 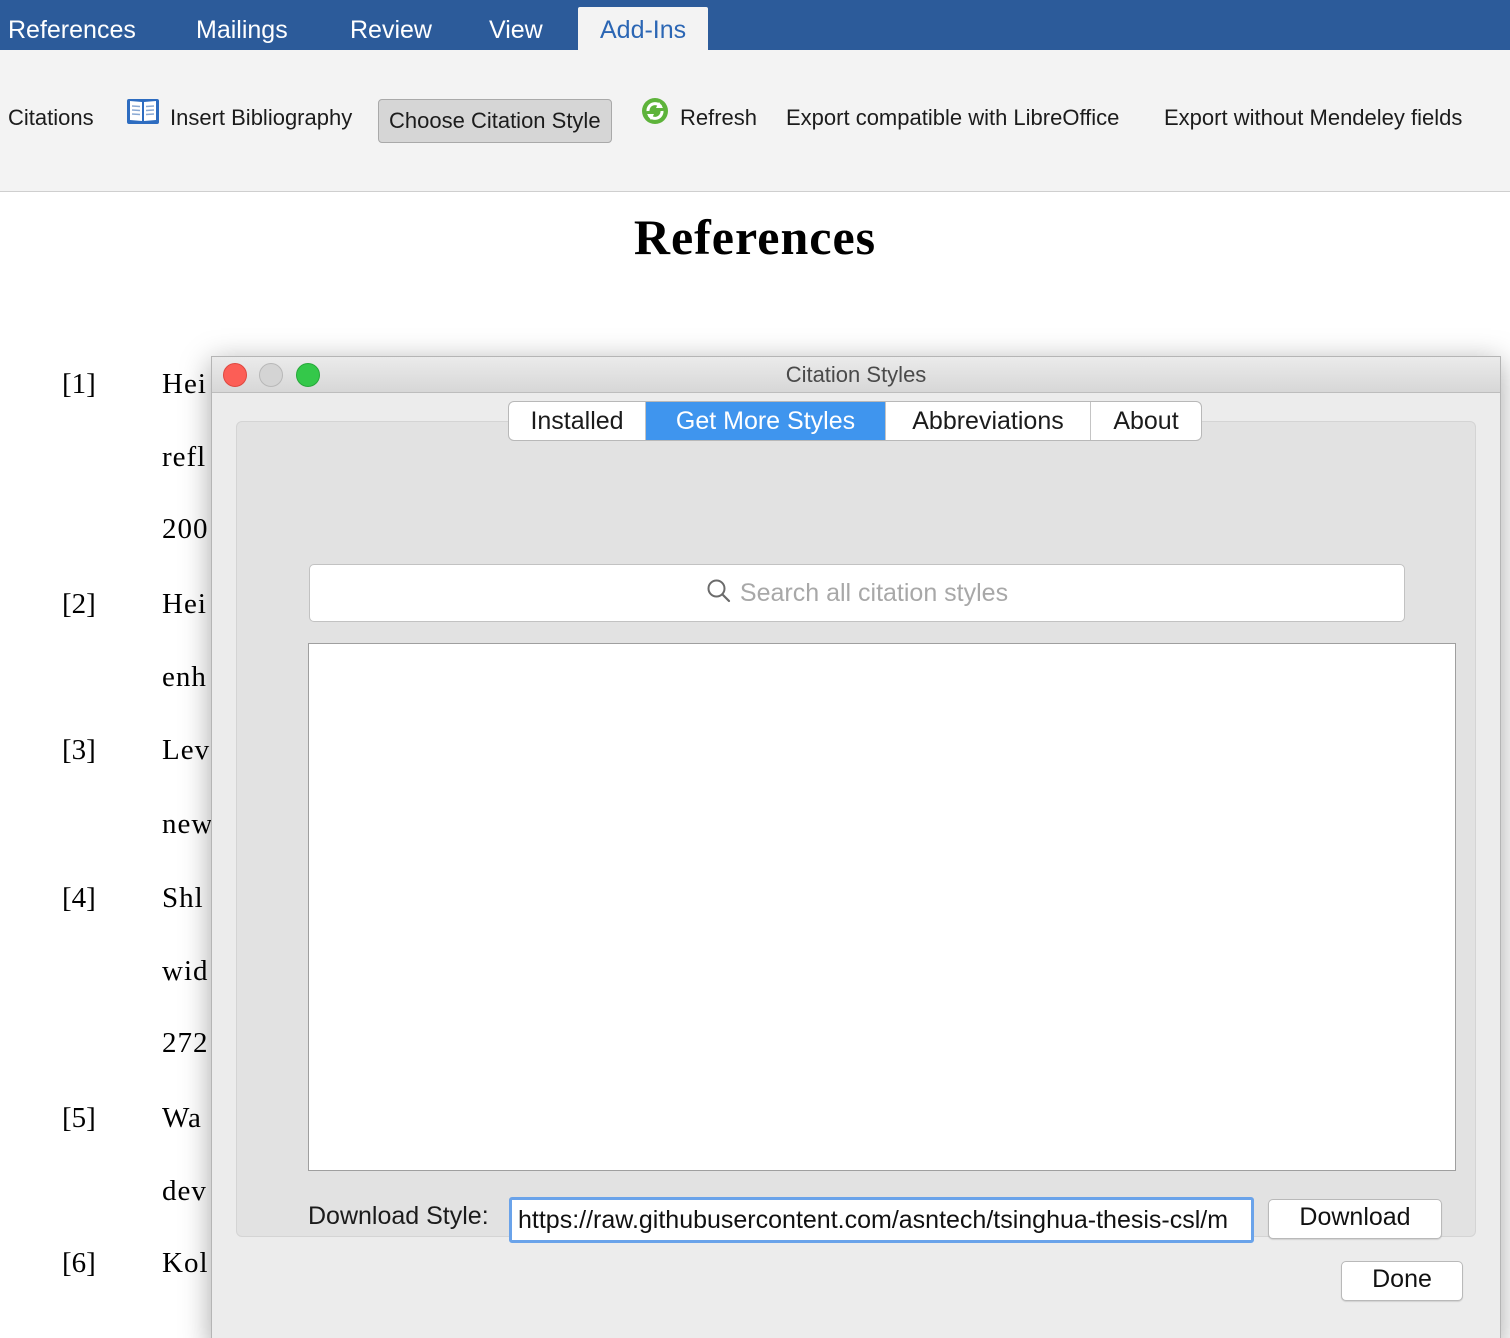 I want to click on ref-line: refl, so click(x=184, y=457).